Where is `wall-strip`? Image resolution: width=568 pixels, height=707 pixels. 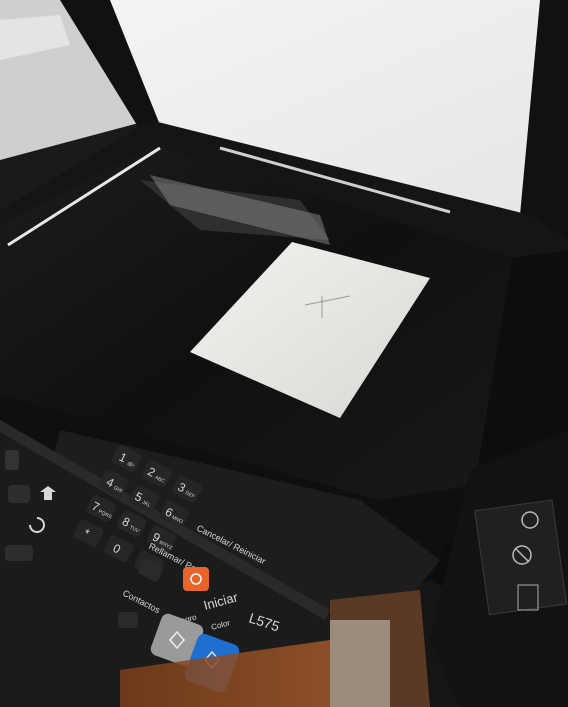 wall-strip is located at coordinates (360, 663).